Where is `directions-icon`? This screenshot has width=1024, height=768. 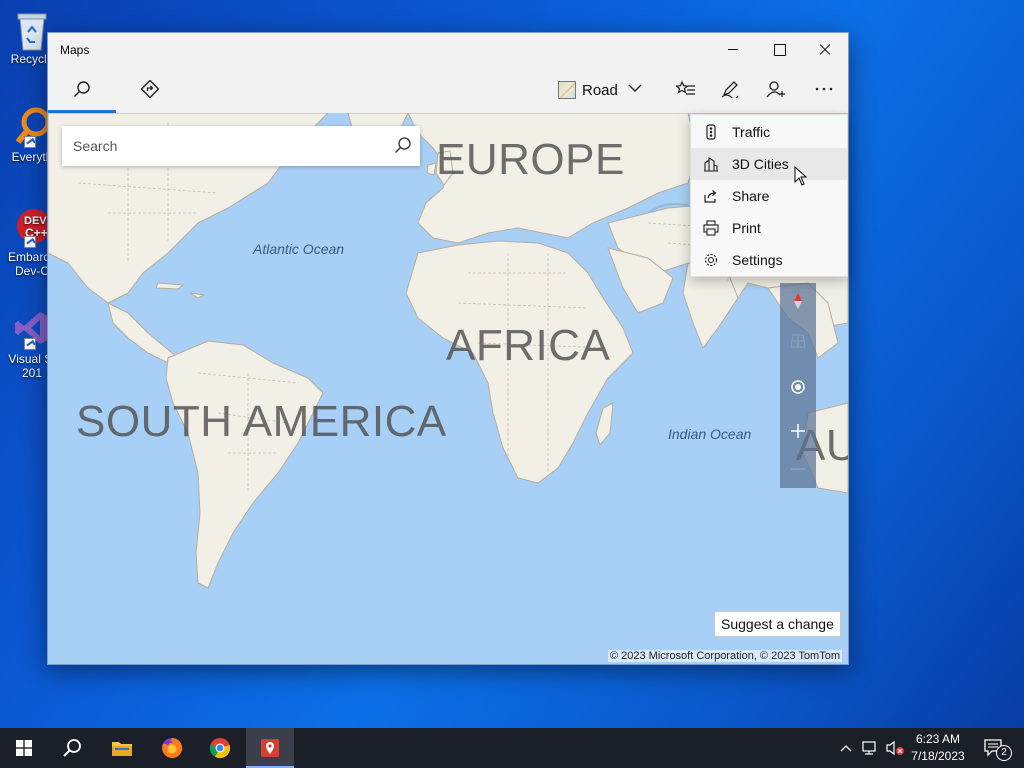 directions-icon is located at coordinates (150, 89).